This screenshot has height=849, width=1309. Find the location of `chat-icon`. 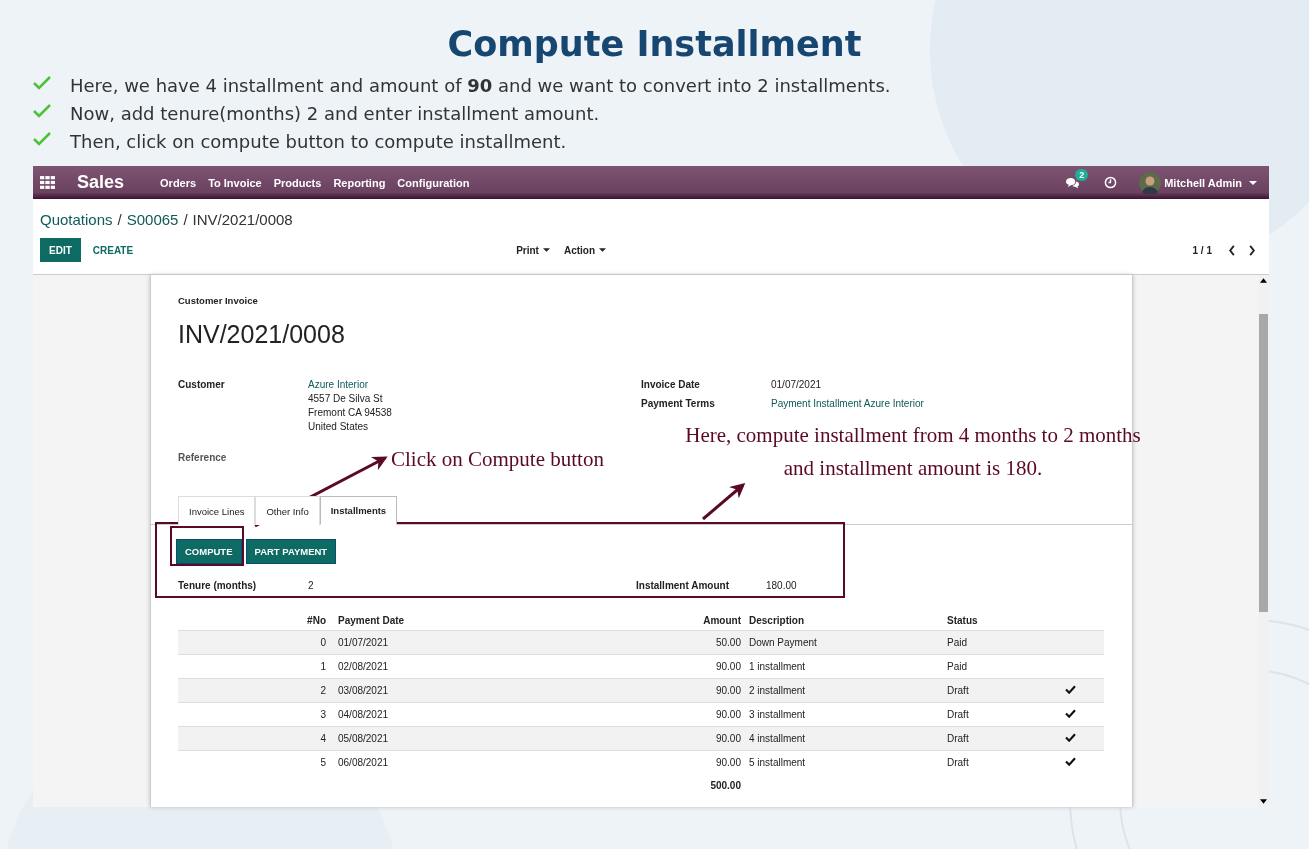

chat-icon is located at coordinates (1073, 182).